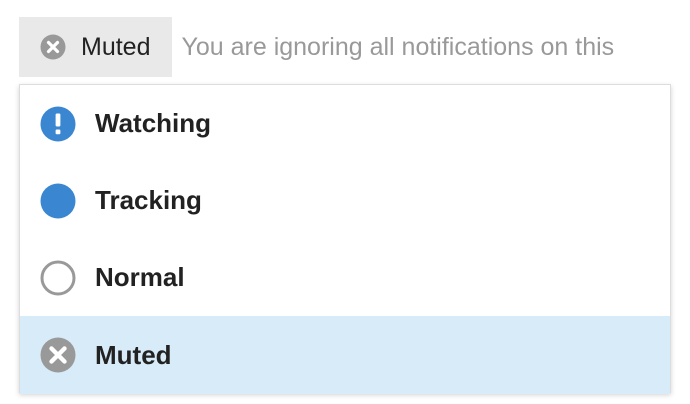  Describe the element at coordinates (153, 123) in the screenshot. I see `dropdown-item-label: Watching` at that location.